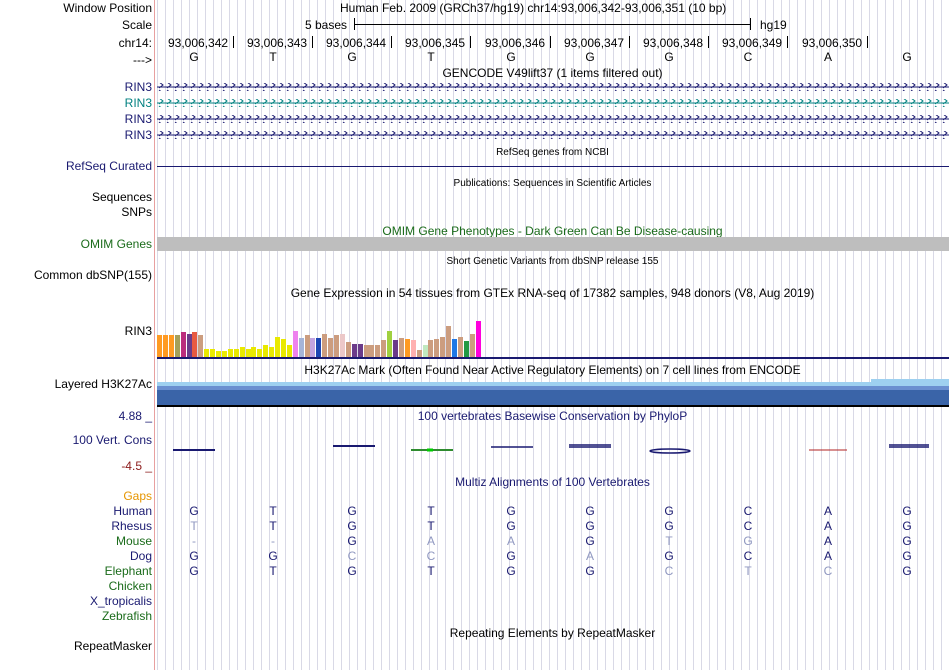 The image size is (950, 670). I want to click on species-label-x_tropicalis: X_tropicalis, so click(121, 601).